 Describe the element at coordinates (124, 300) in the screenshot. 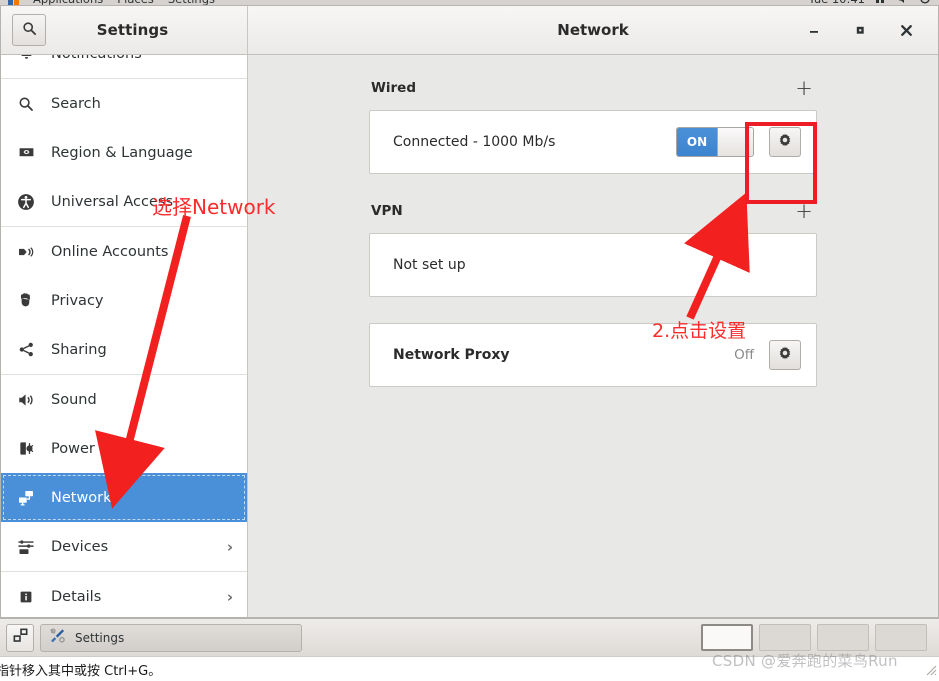

I see `sidebar-item-privacy: Privacy` at that location.